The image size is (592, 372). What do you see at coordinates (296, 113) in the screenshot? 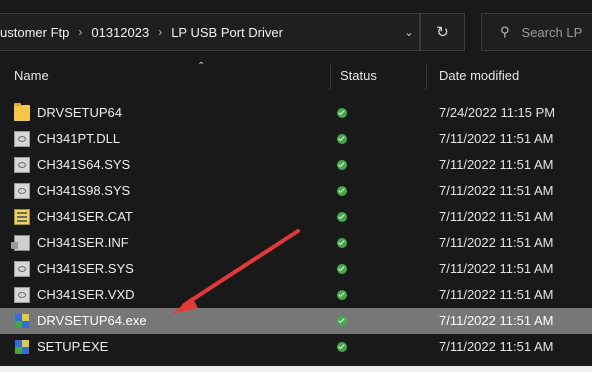
I see `file-row: DRVSETUP64 7/24/2022 11:15 PM` at bounding box center [296, 113].